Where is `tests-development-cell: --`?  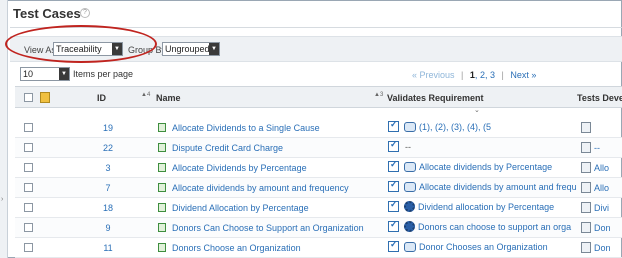 tests-development-cell: -- is located at coordinates (590, 148).